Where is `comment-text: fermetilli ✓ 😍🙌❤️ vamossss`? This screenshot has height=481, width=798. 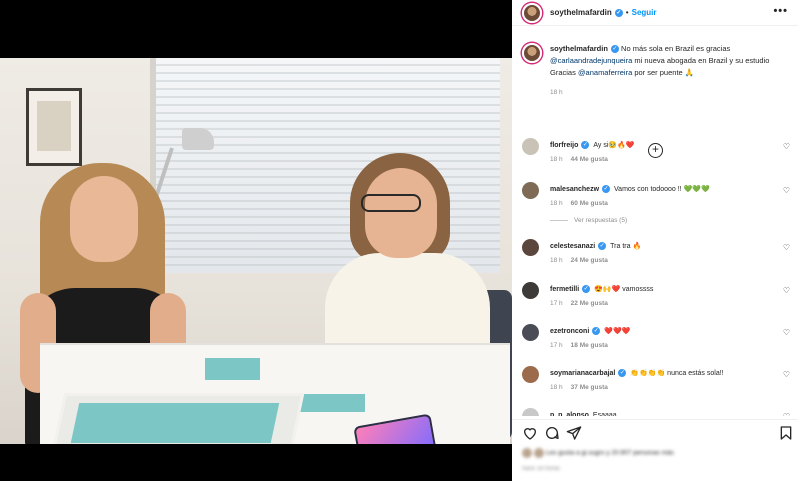 comment-text: fermetilli ✓ 😍🙌❤️ vamossss is located at coordinates (664, 289).